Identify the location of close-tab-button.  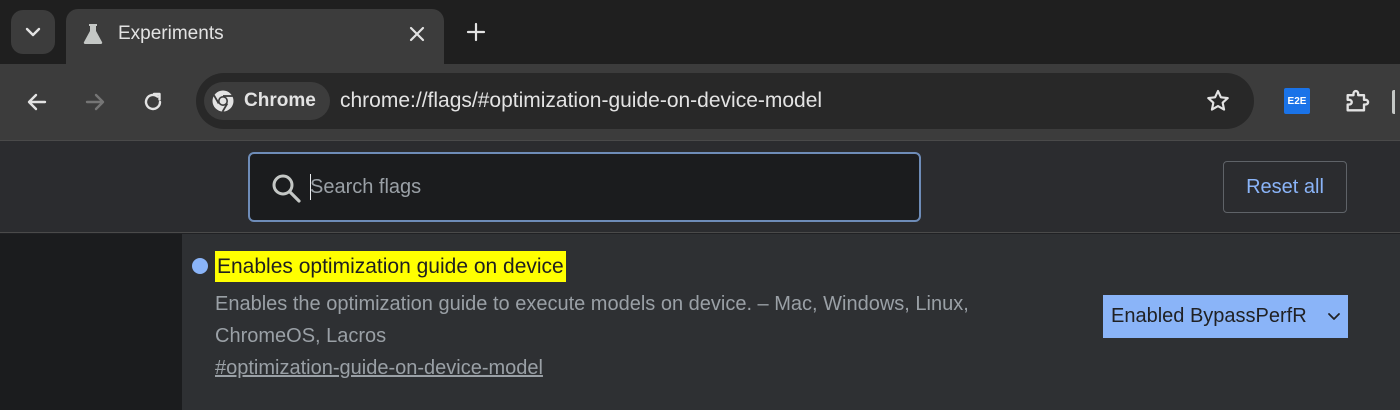
(417, 34).